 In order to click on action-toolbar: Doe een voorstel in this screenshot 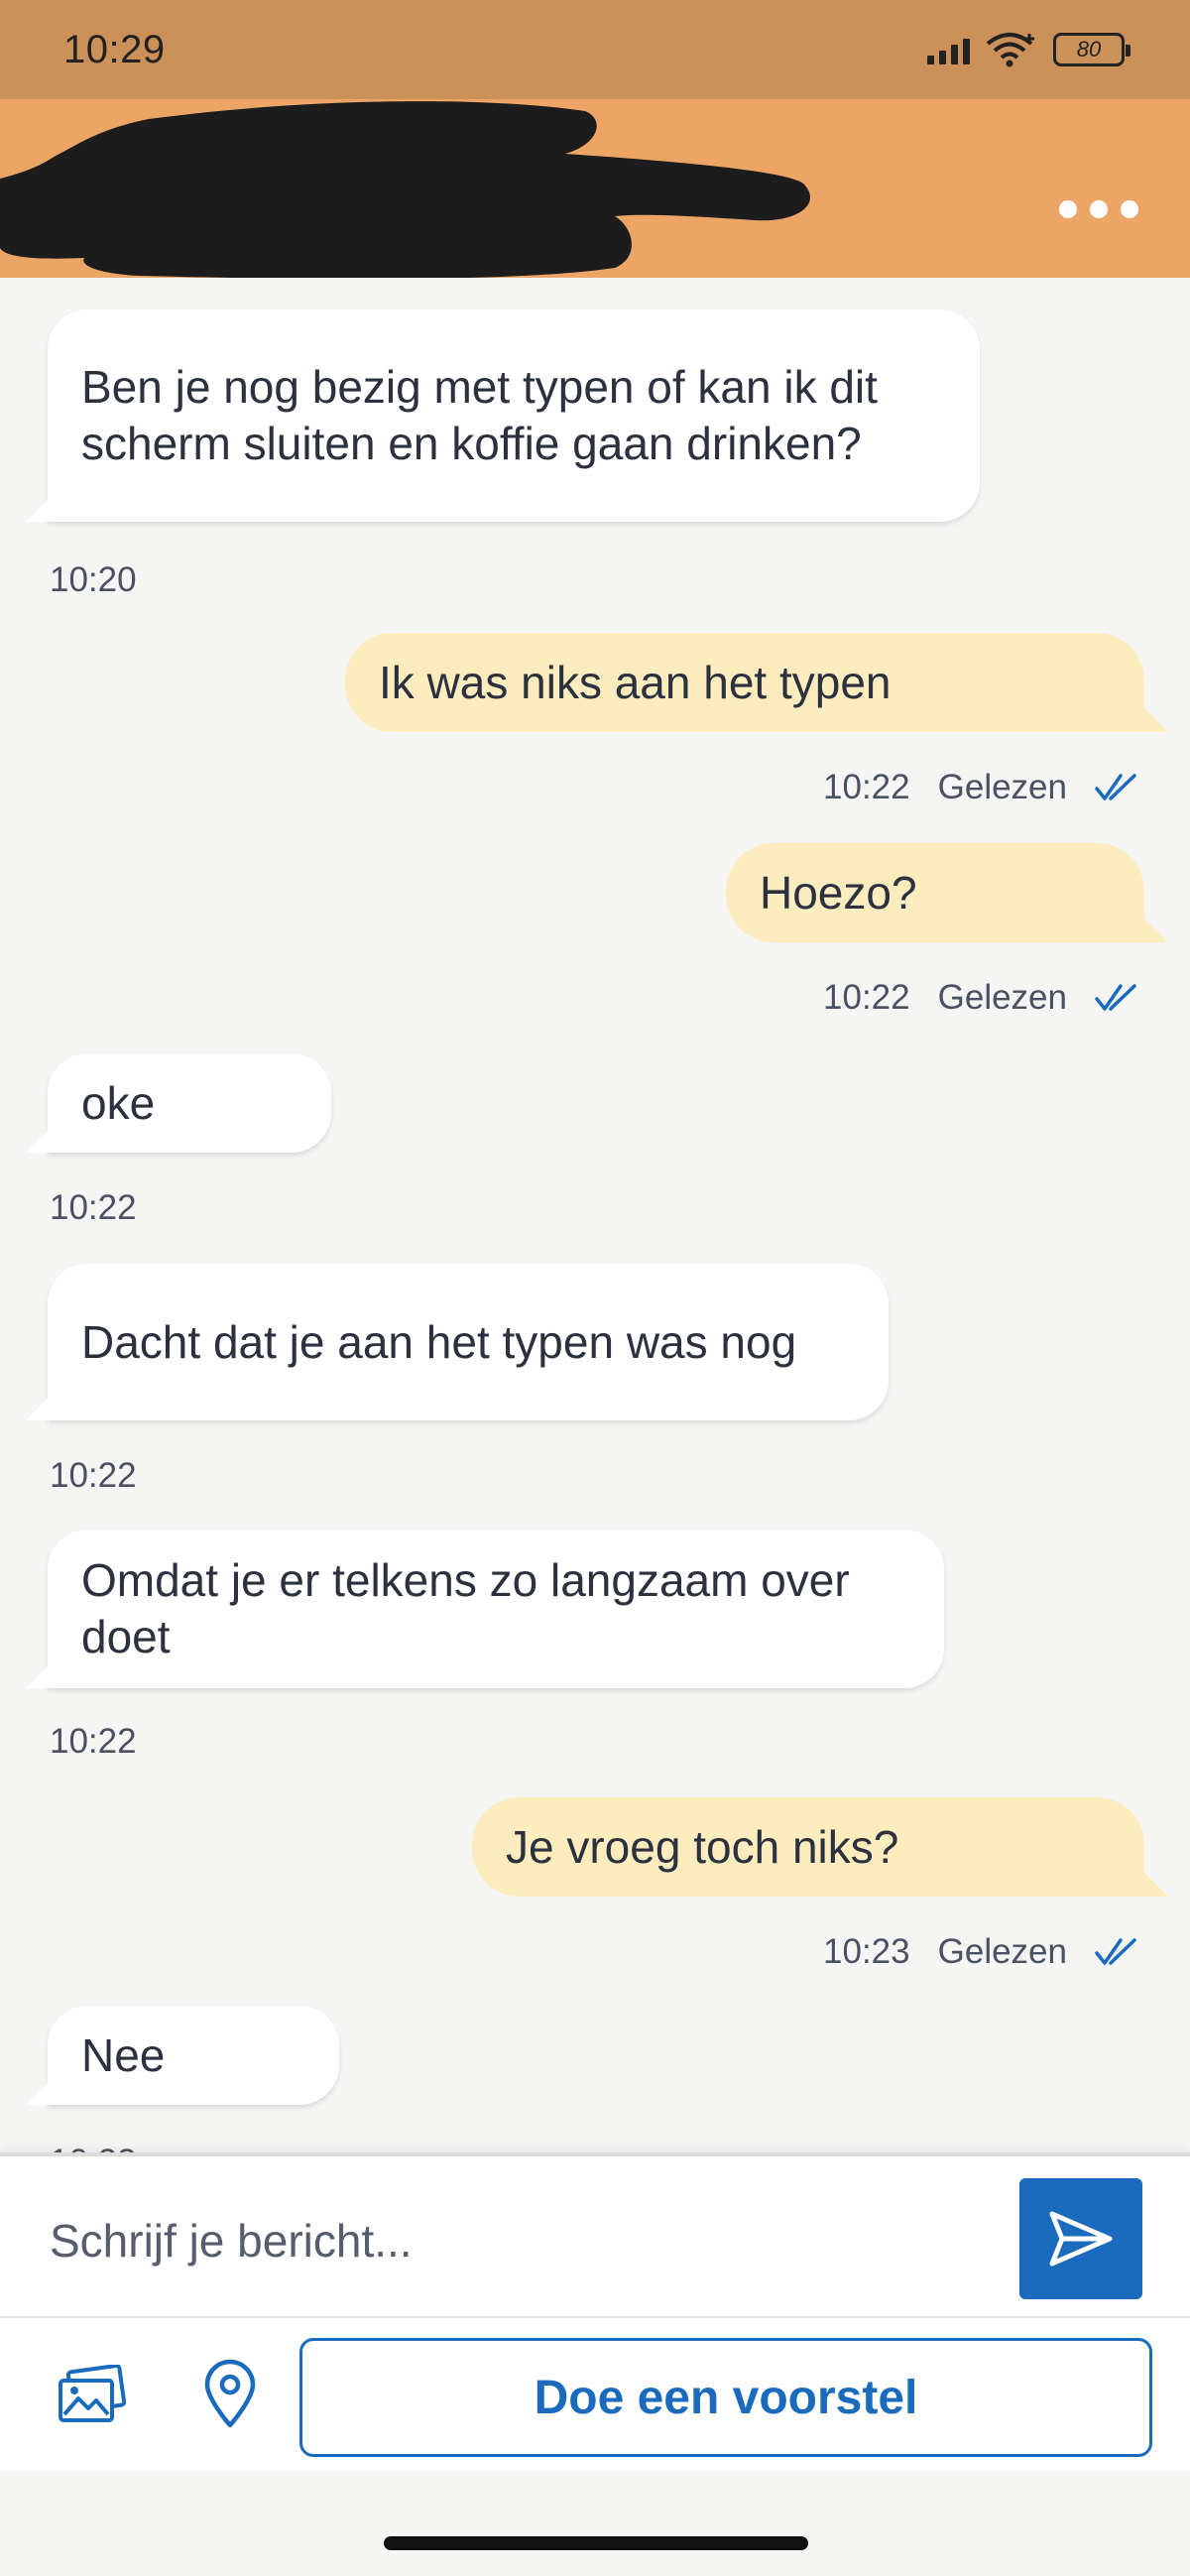, I will do `click(595, 2393)`.